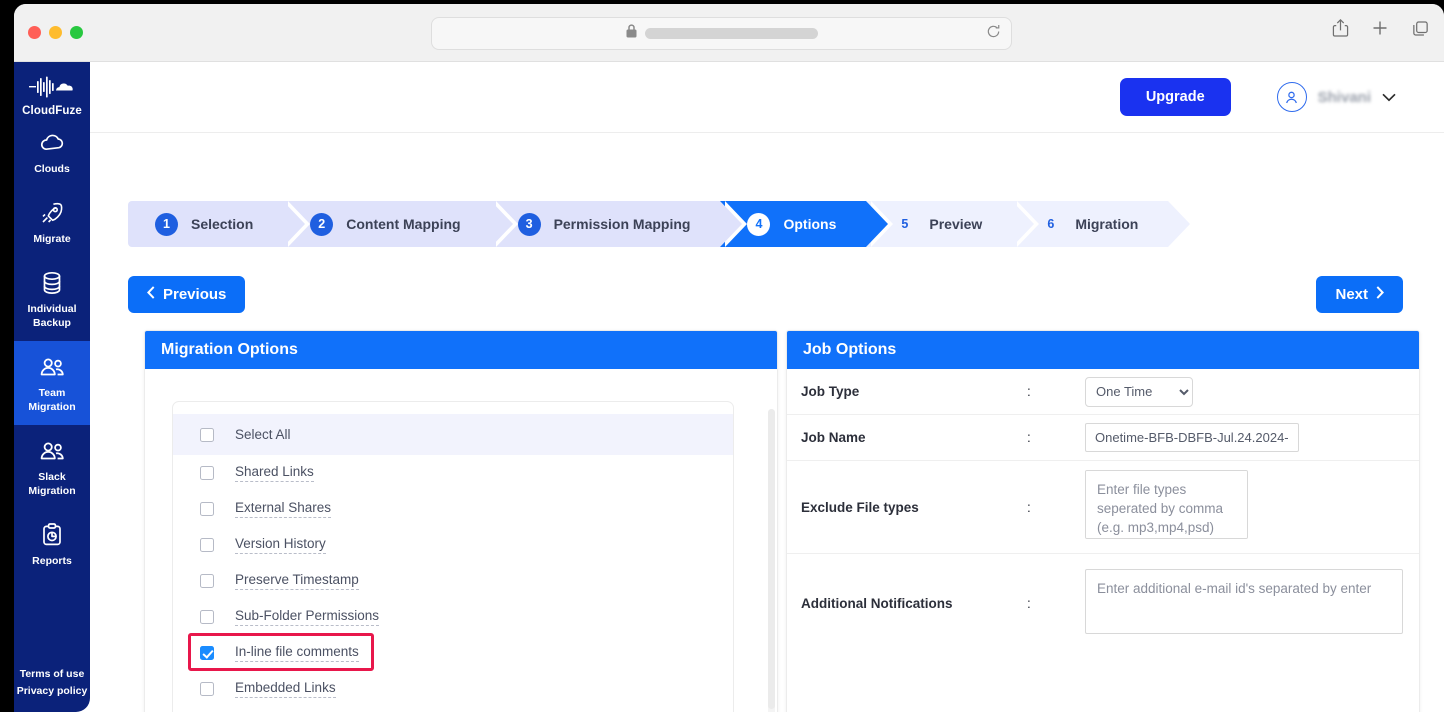 This screenshot has width=1444, height=712. I want to click on step-permission-mapping: 3 Permission Mapping, so click(619, 224).